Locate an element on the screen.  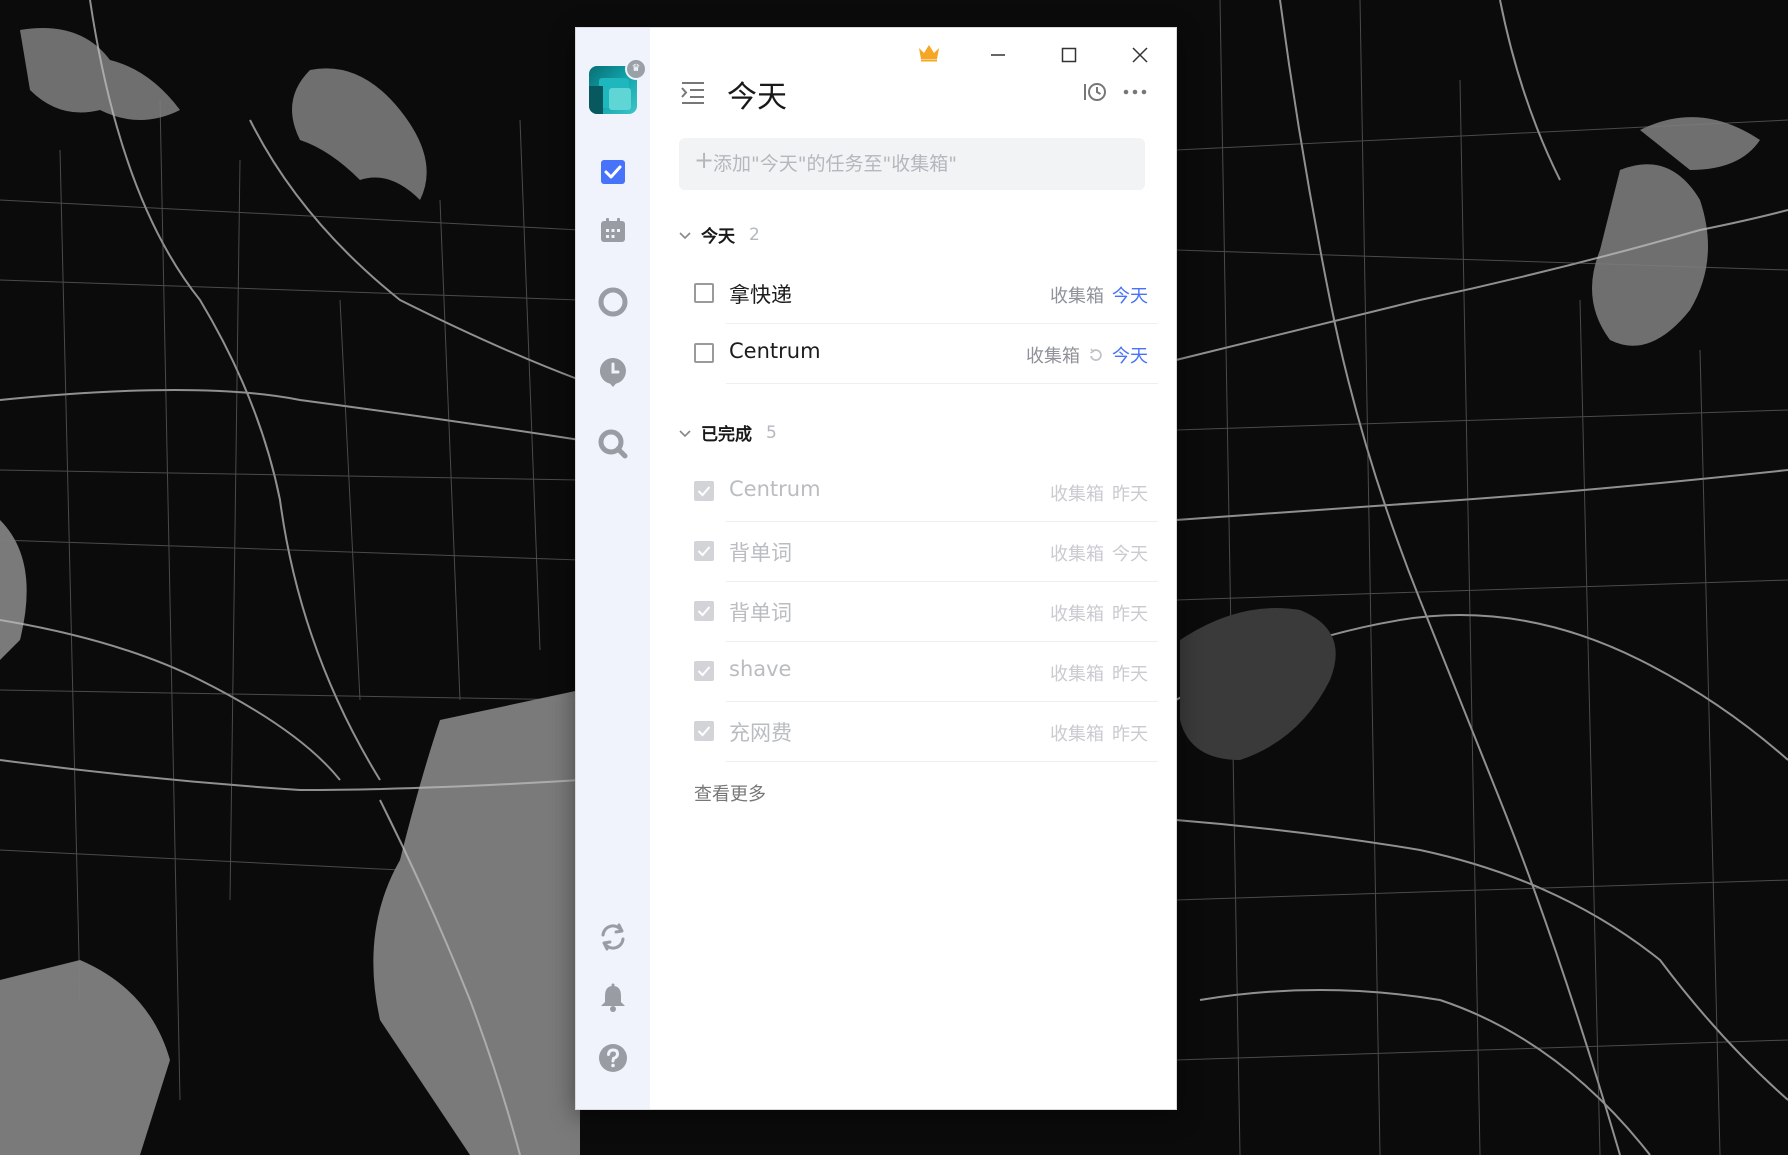
task-title: shave is located at coordinates (760, 669).